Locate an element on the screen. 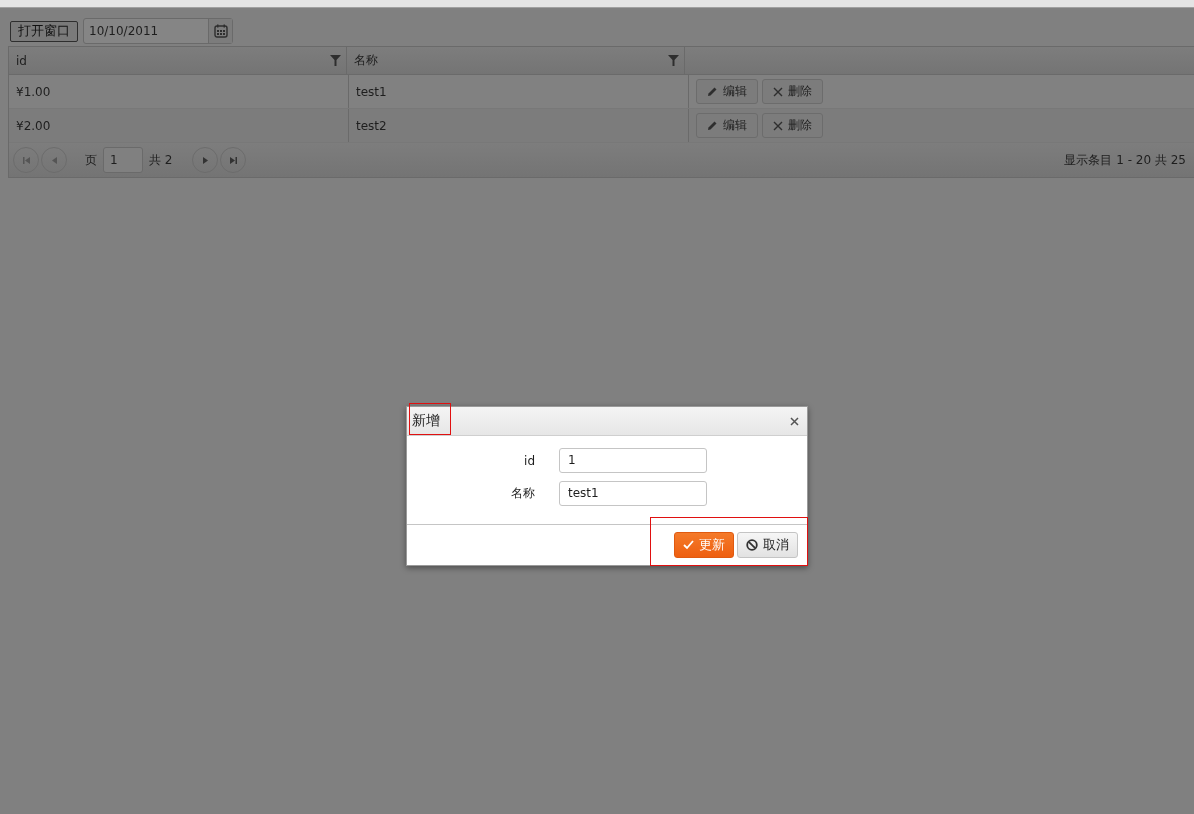 Image resolution: width=1194 pixels, height=814 pixels. prohibited-icon is located at coordinates (752, 545).